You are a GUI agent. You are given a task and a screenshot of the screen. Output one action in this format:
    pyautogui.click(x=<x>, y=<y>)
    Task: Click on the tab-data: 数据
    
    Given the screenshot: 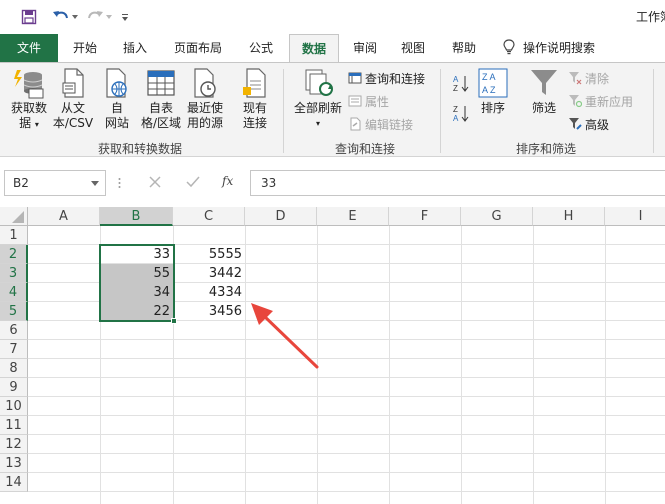 What is the action you would take?
    pyautogui.click(x=314, y=48)
    